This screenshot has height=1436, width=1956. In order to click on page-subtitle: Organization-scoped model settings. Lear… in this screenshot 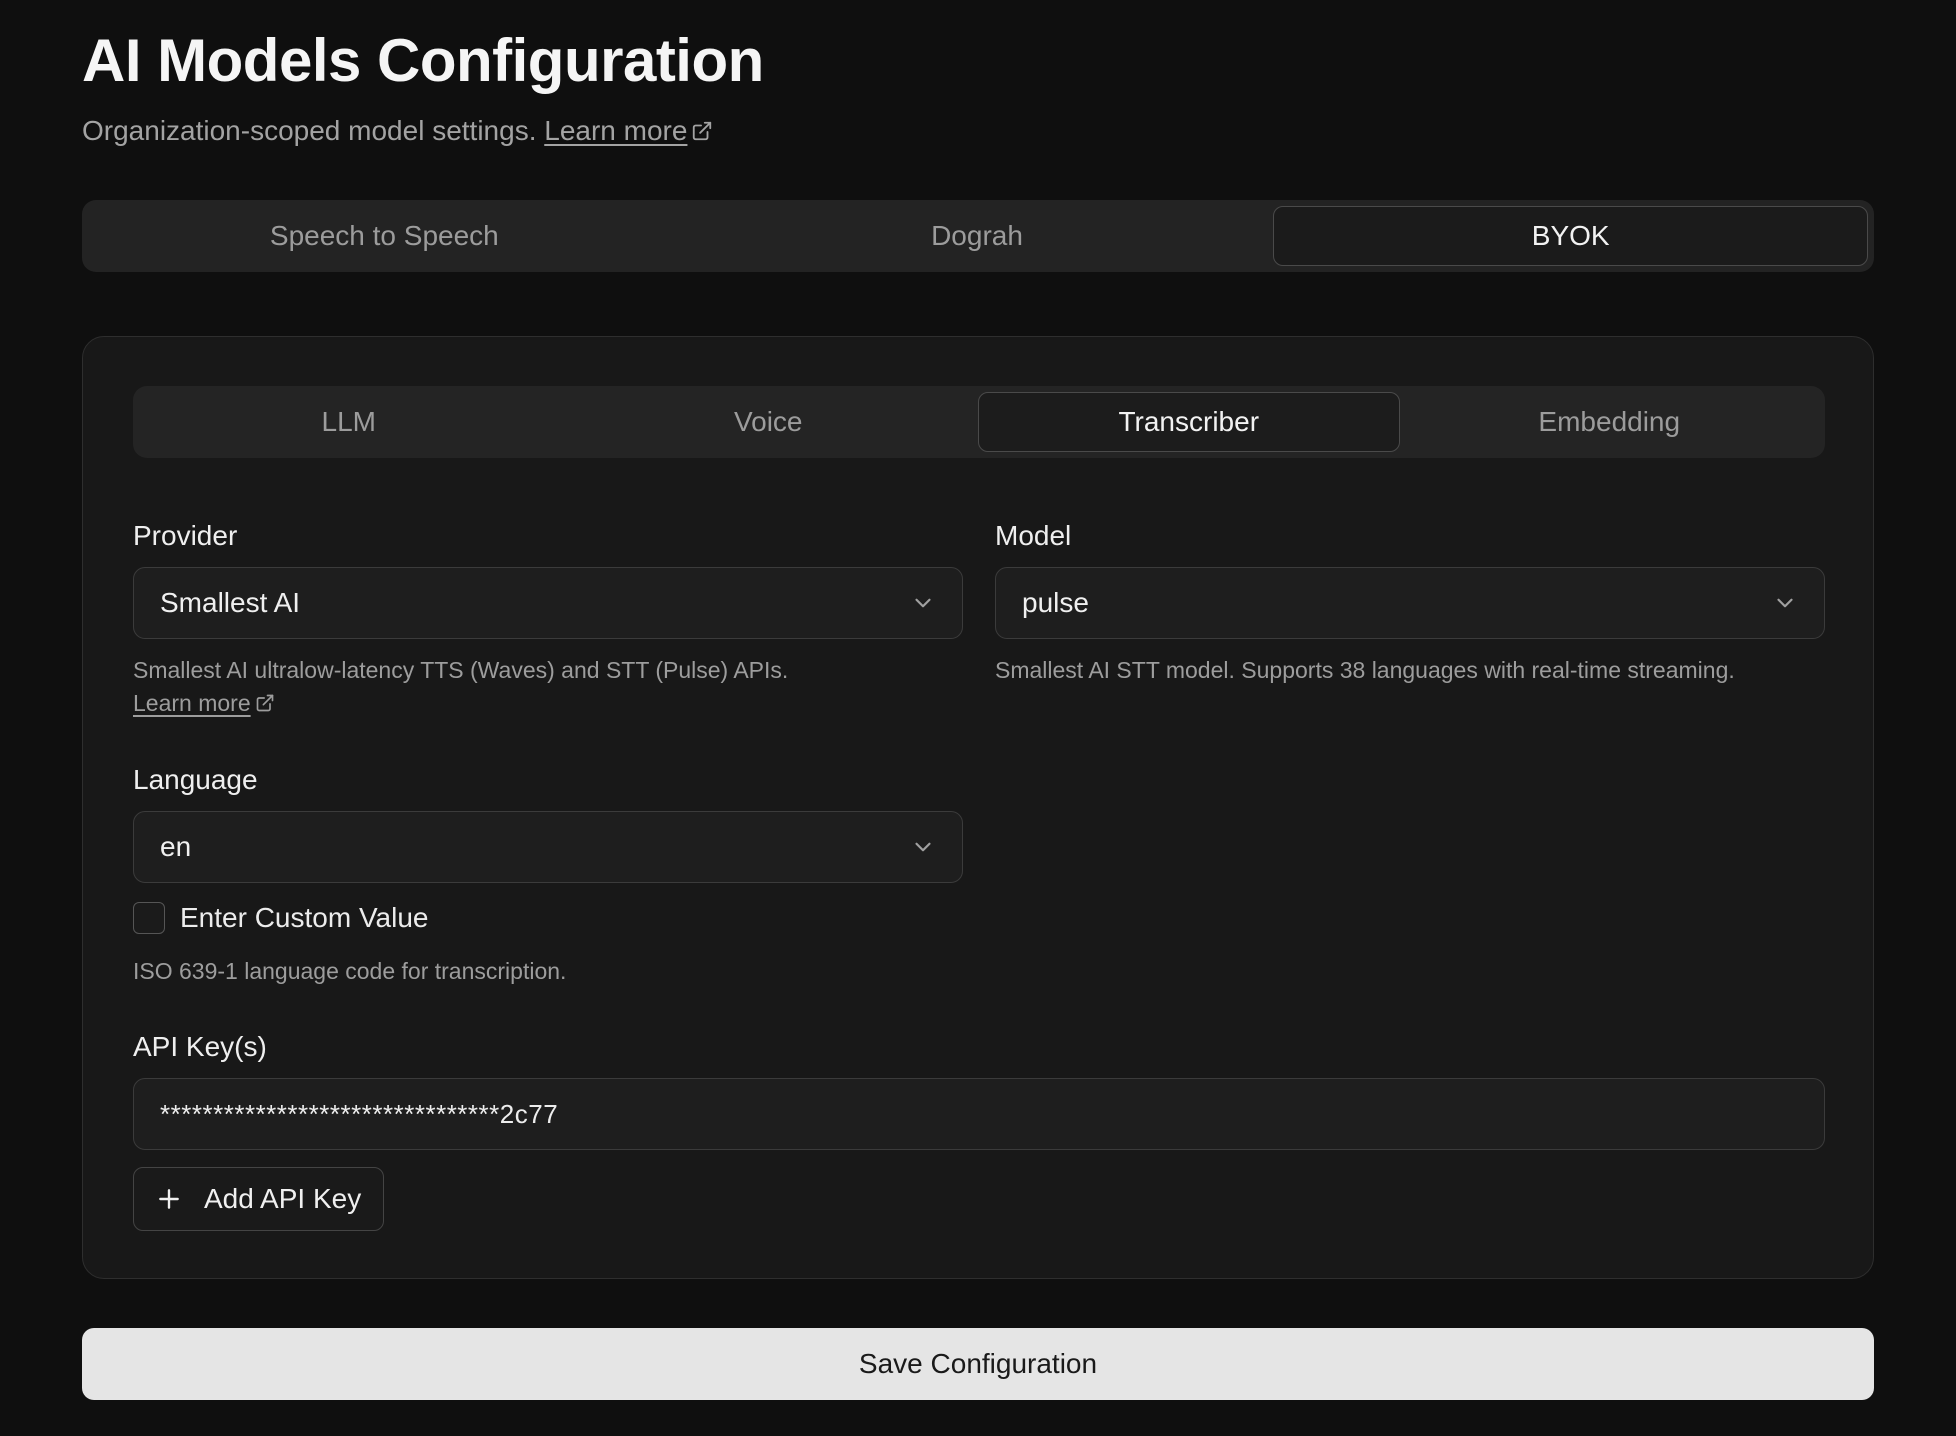, I will do `click(397, 131)`.